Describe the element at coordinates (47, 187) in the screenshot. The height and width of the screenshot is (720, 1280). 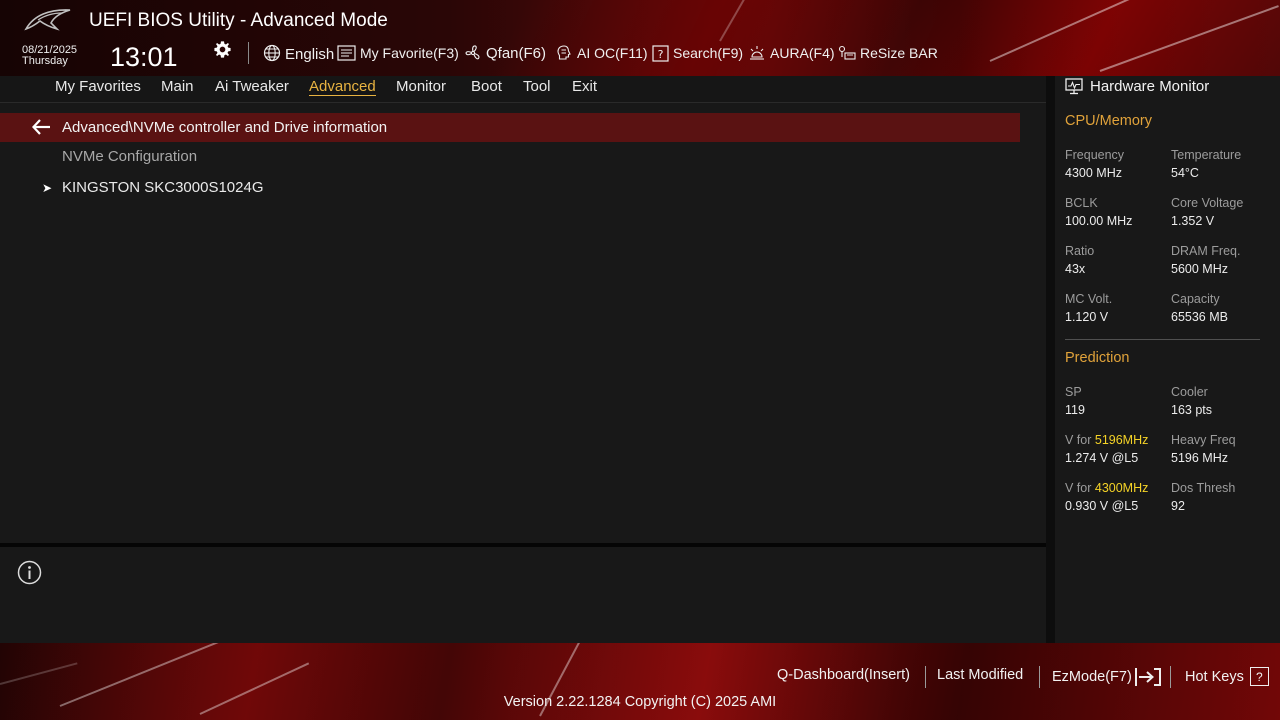
I see `submenu-arrow-icon: ➤` at that location.